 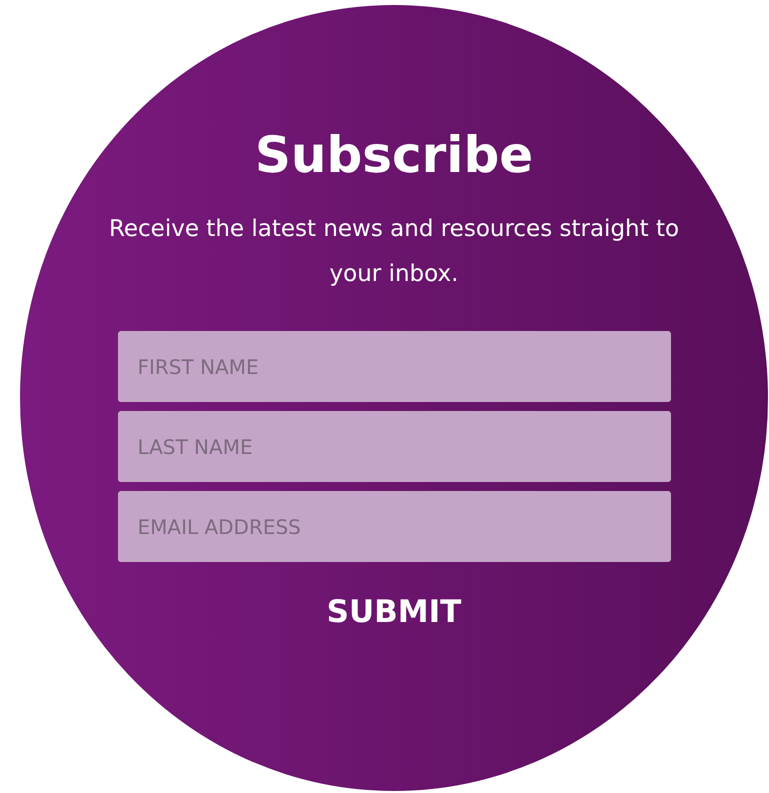 What do you see at coordinates (394, 366) in the screenshot?
I see `input-field: FIRST NAME` at bounding box center [394, 366].